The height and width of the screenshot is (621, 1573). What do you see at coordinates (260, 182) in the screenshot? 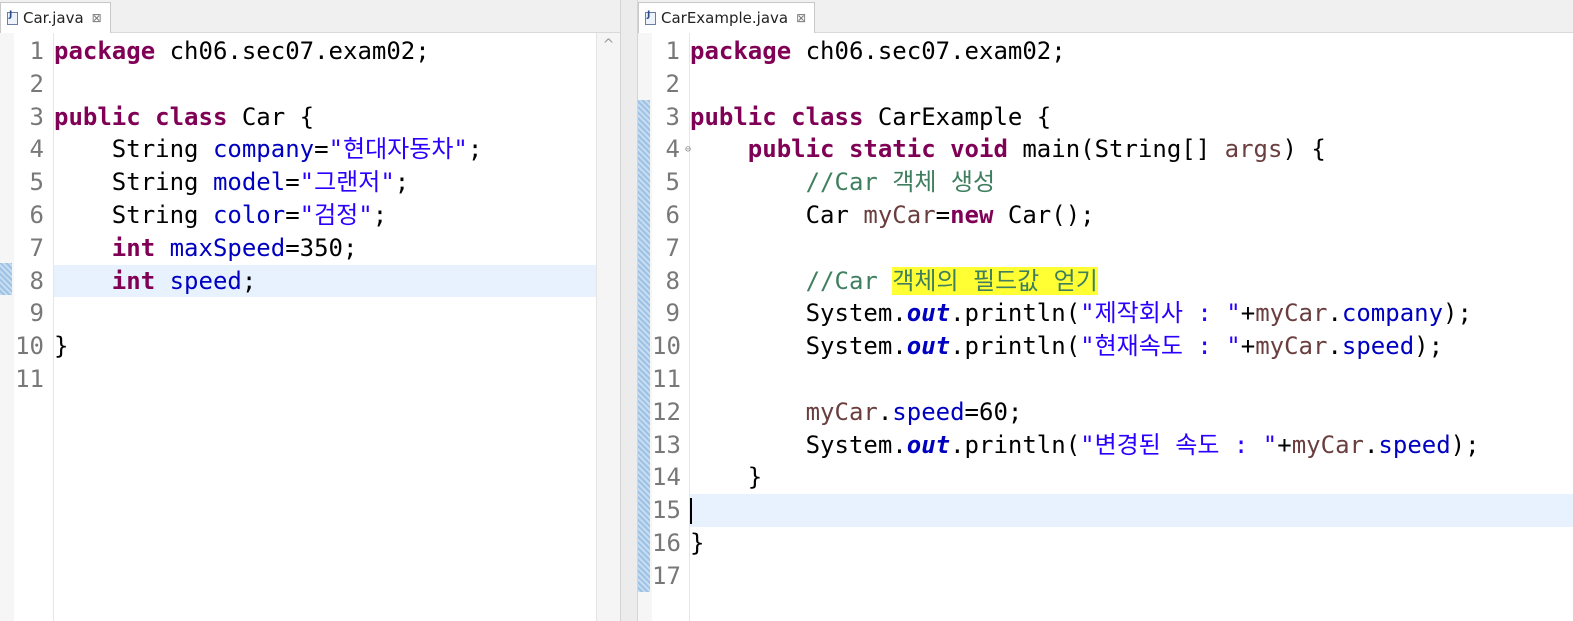
I see `code-line-5: String model="그랜저";` at bounding box center [260, 182].